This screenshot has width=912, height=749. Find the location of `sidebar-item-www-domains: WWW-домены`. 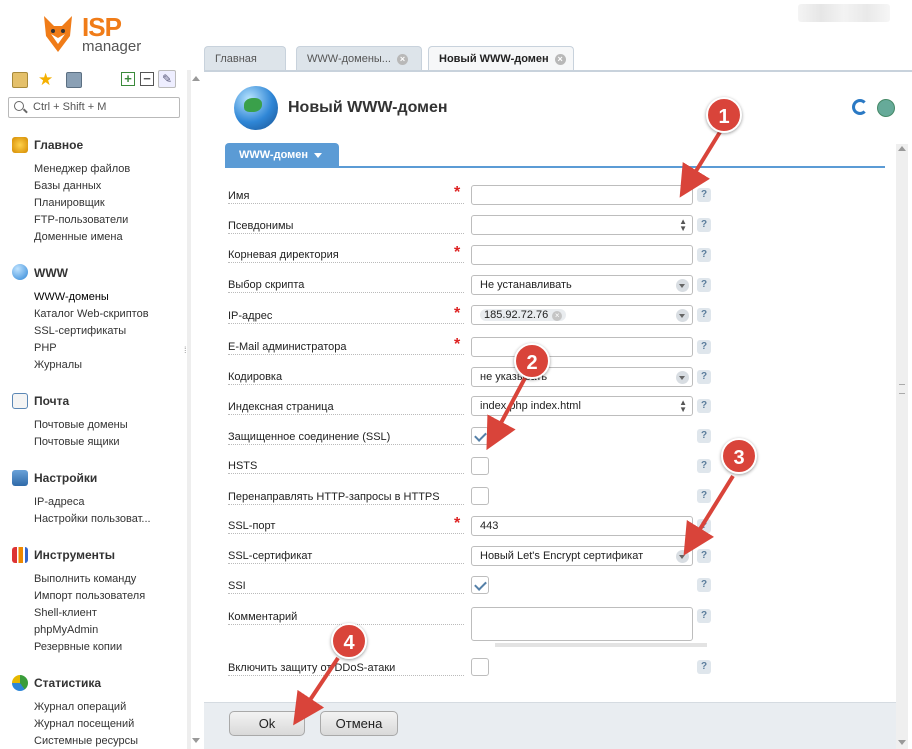

sidebar-item-www-domains: WWW-домены is located at coordinates (71, 297).